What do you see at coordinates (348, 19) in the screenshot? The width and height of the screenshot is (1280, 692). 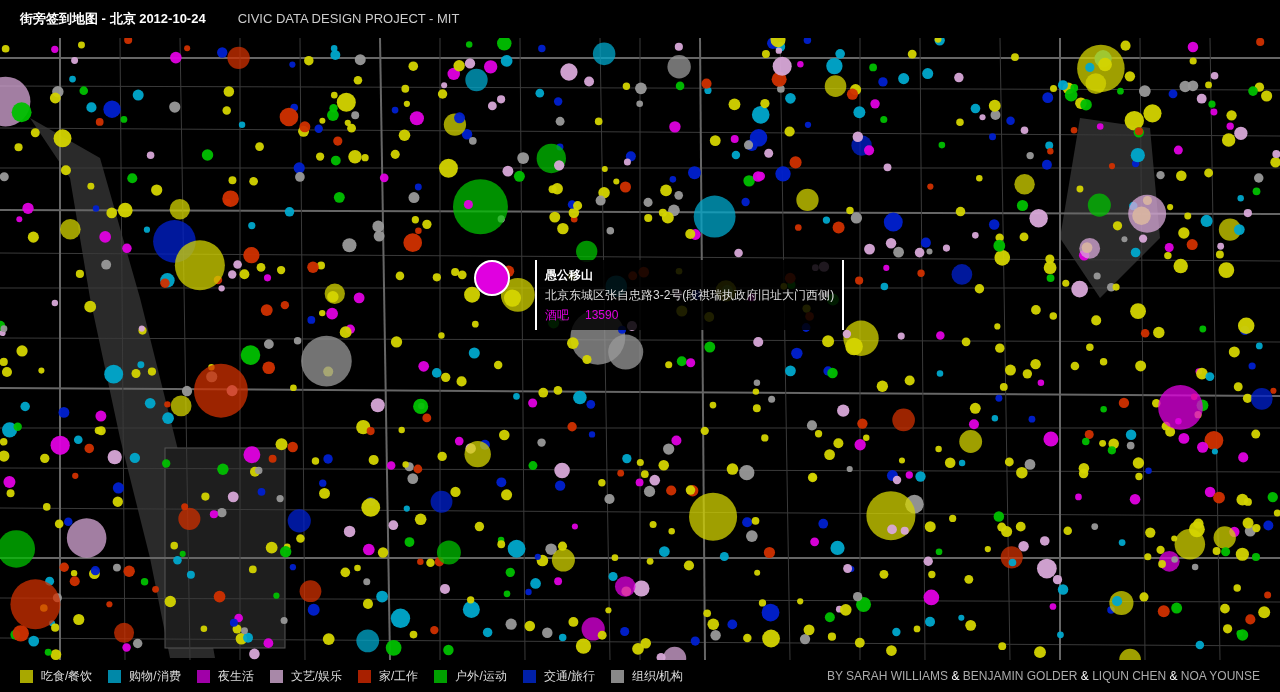 I see `project-subtitle: CIVIC DATA DESIGN PROJECT - MIT` at bounding box center [348, 19].